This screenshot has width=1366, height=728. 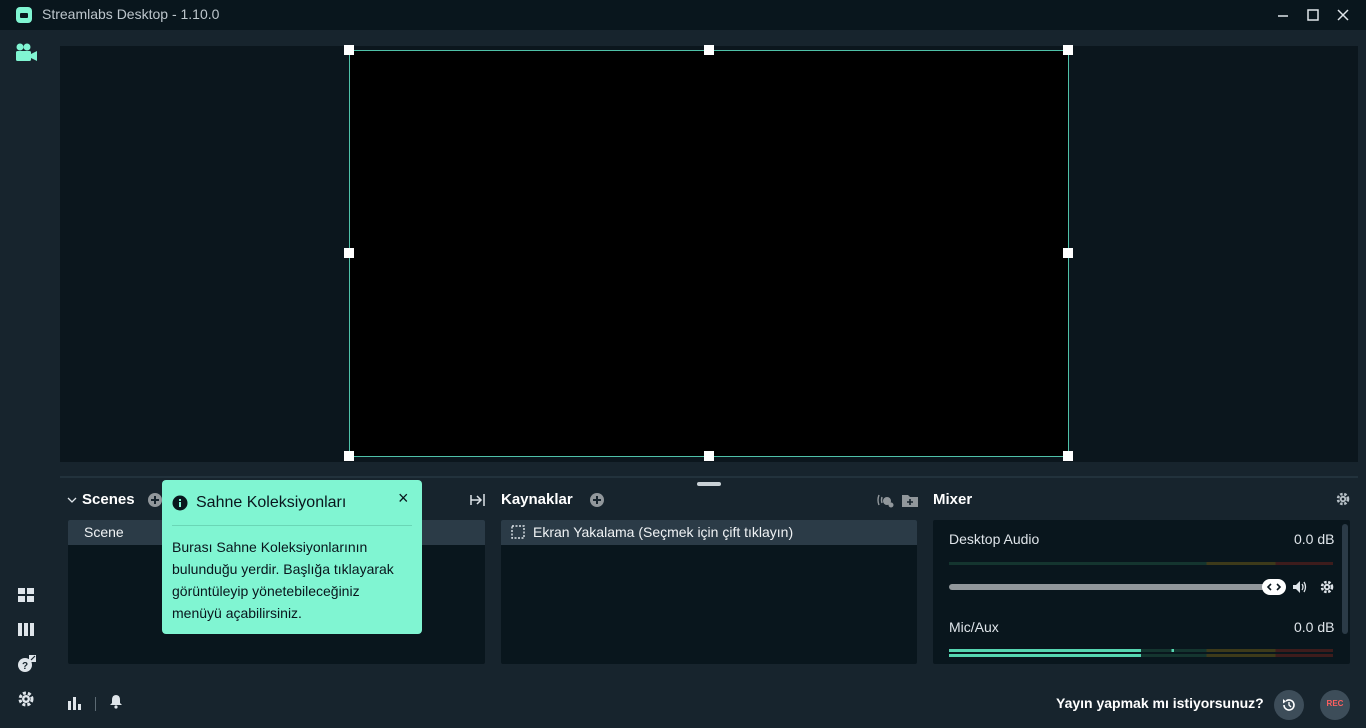 What do you see at coordinates (1068, 253) in the screenshot?
I see `resize-handle-right` at bounding box center [1068, 253].